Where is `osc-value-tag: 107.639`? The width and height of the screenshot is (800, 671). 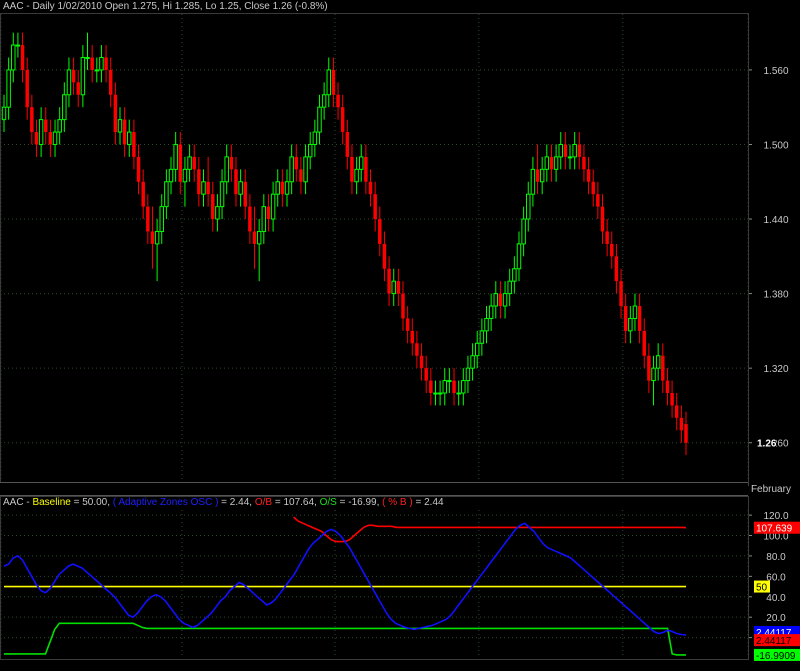
osc-value-tag: 107.639 is located at coordinates (774, 529).